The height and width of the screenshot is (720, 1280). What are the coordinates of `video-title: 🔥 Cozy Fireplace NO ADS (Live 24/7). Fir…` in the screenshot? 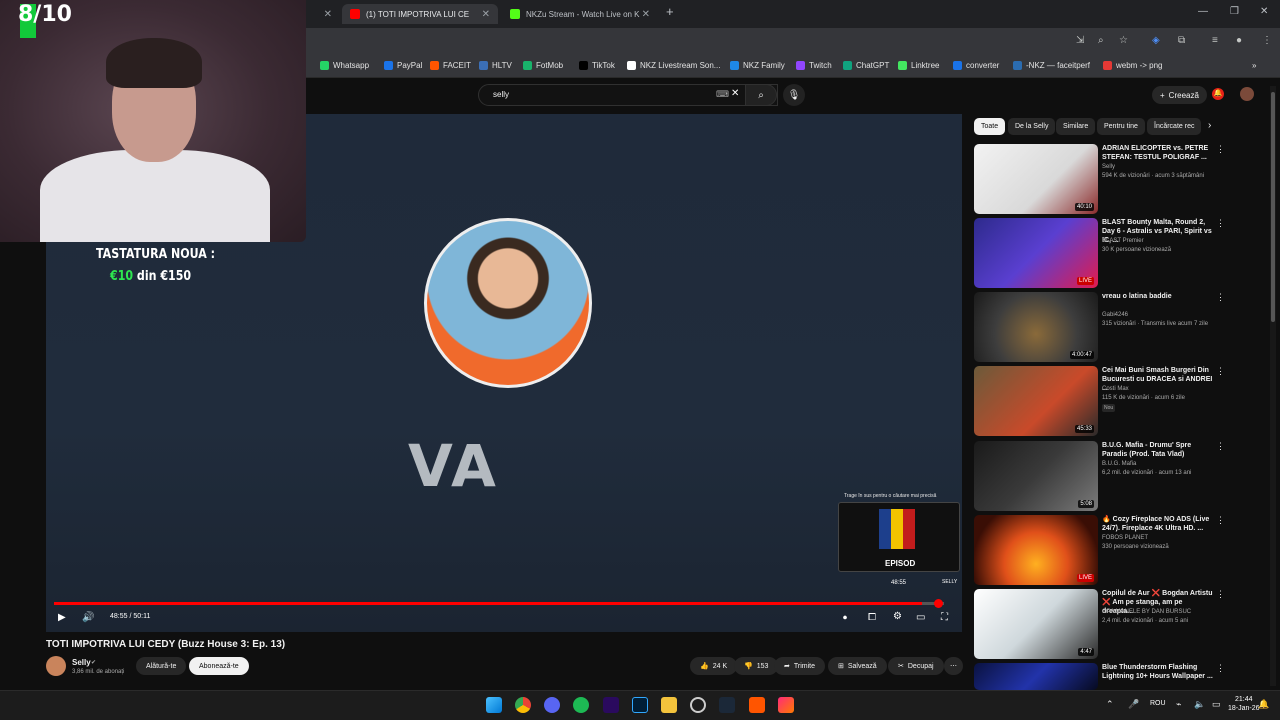 It's located at (1158, 524).